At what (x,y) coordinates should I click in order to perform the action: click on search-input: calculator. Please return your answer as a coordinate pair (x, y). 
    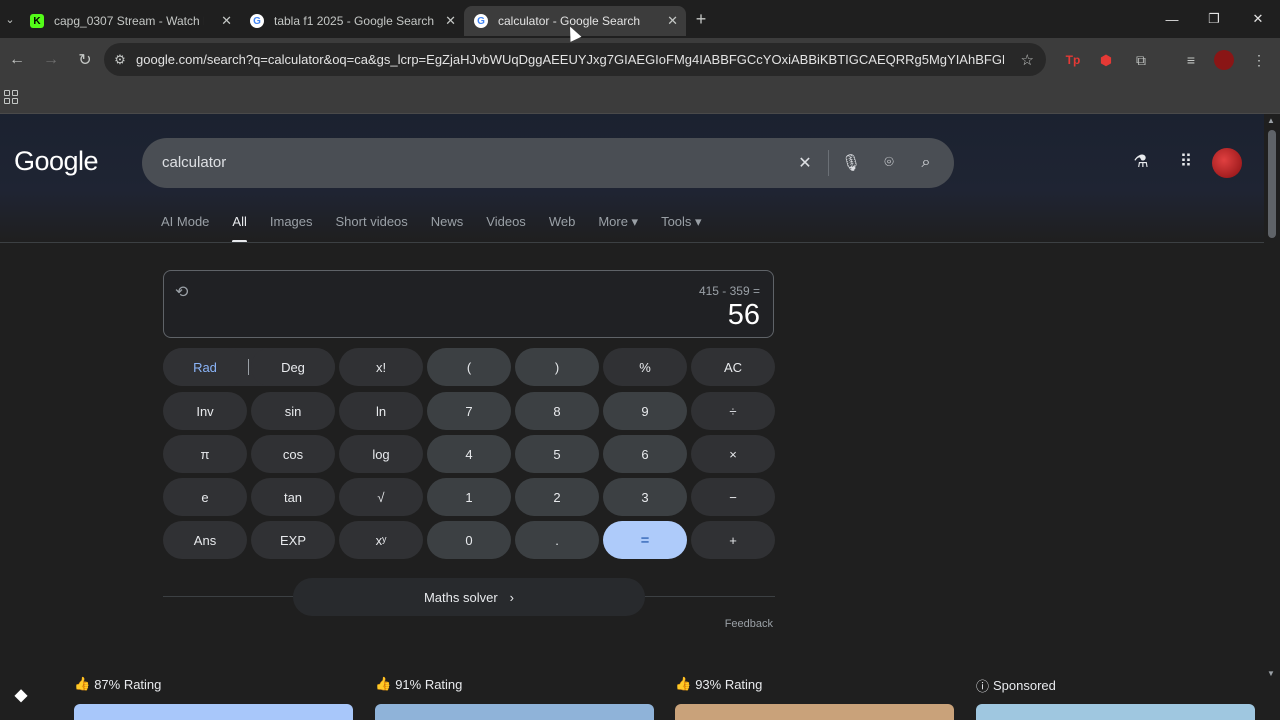
    Looking at the image, I should click on (194, 162).